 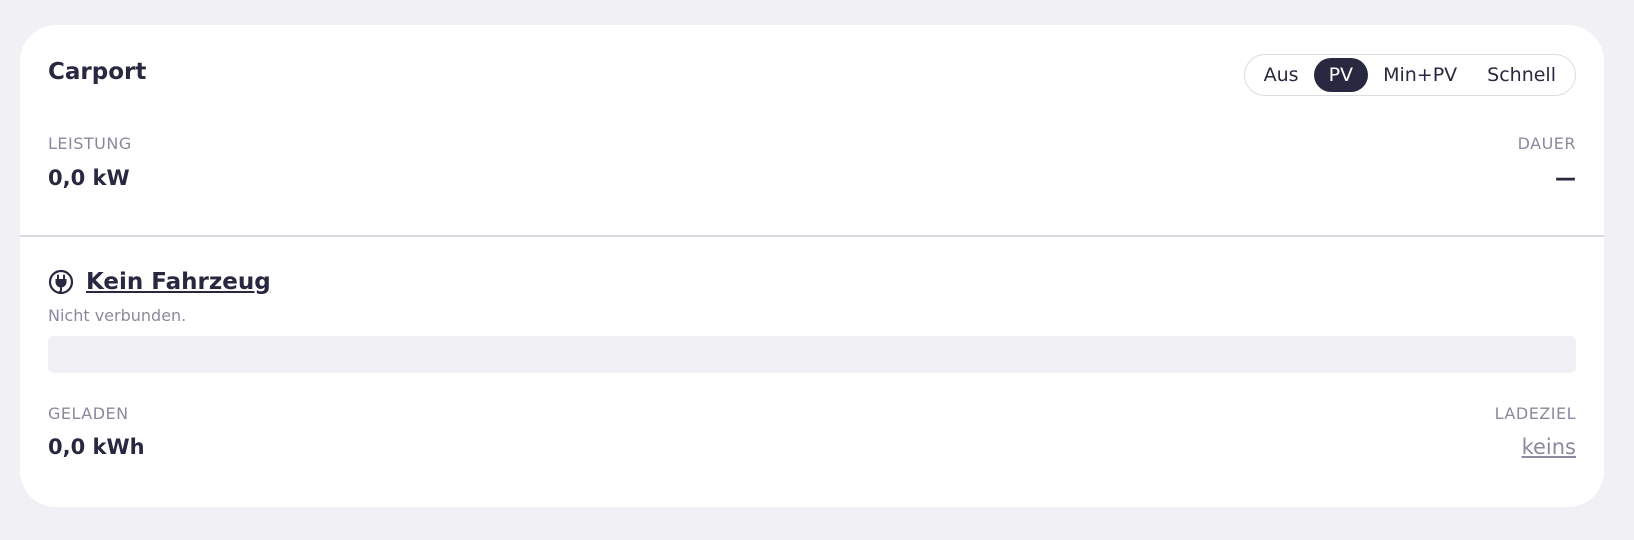 What do you see at coordinates (1521, 75) in the screenshot?
I see `mode-button-schnell: Schnell` at bounding box center [1521, 75].